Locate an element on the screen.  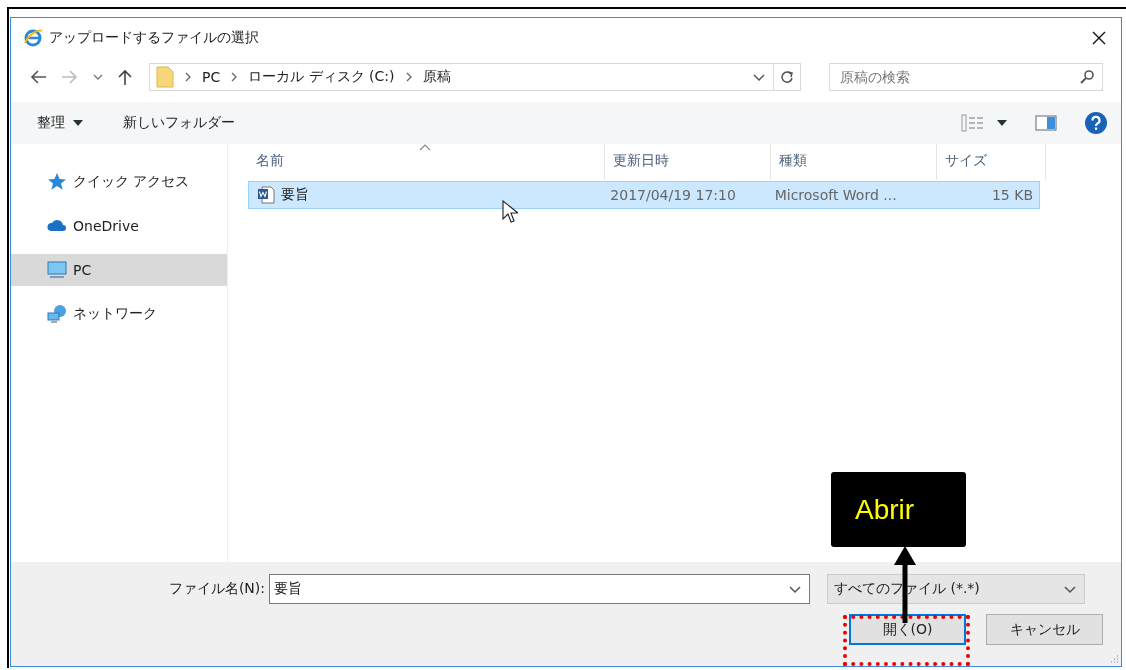
recent-caret-icon is located at coordinates (98, 77).